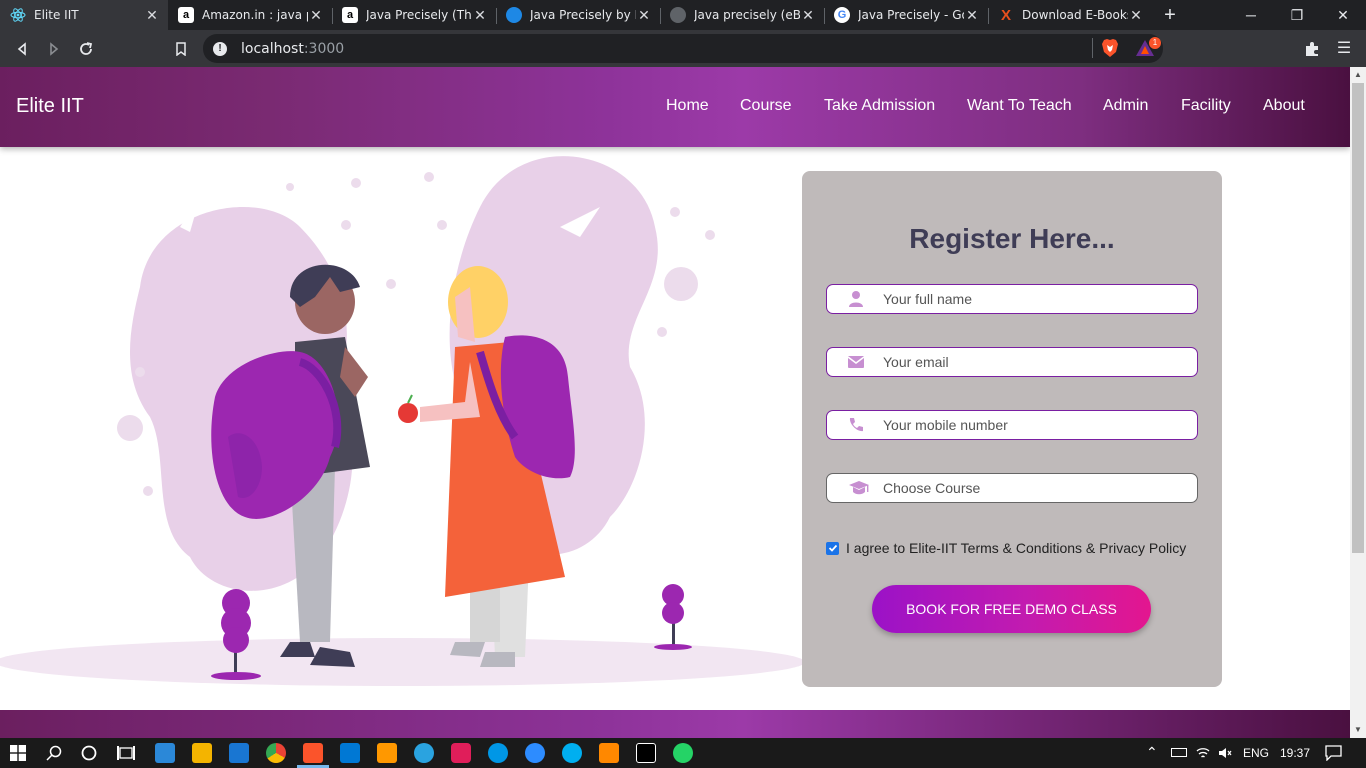  I want to click on forward-icon, so click(54, 49).